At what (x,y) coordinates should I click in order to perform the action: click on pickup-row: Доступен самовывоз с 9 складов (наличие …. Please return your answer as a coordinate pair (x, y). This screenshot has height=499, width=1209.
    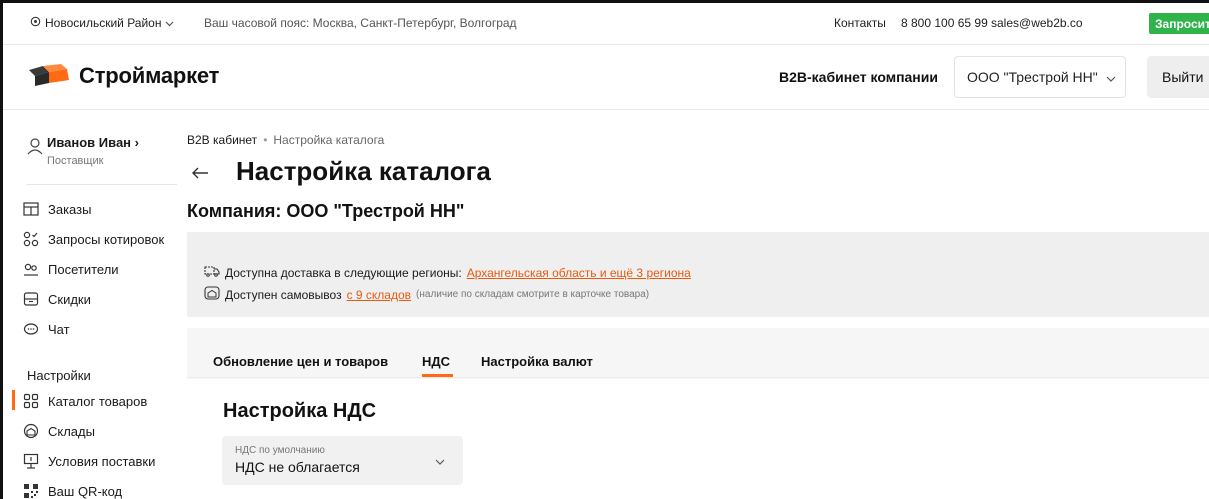
    Looking at the image, I should click on (426, 294).